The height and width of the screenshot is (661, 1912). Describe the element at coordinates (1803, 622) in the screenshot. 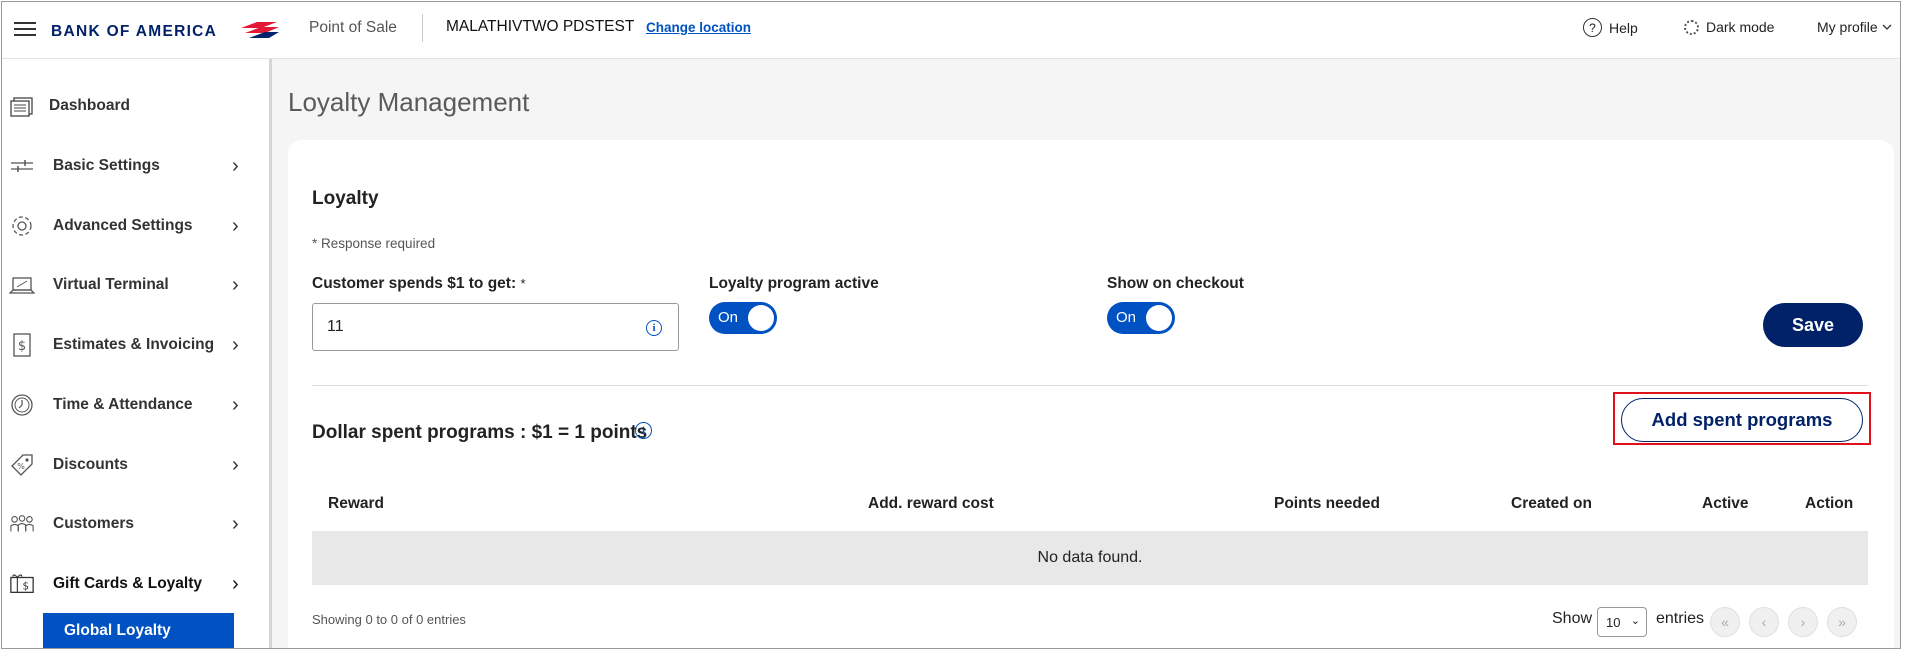

I see `pager-next-button: ›` at that location.